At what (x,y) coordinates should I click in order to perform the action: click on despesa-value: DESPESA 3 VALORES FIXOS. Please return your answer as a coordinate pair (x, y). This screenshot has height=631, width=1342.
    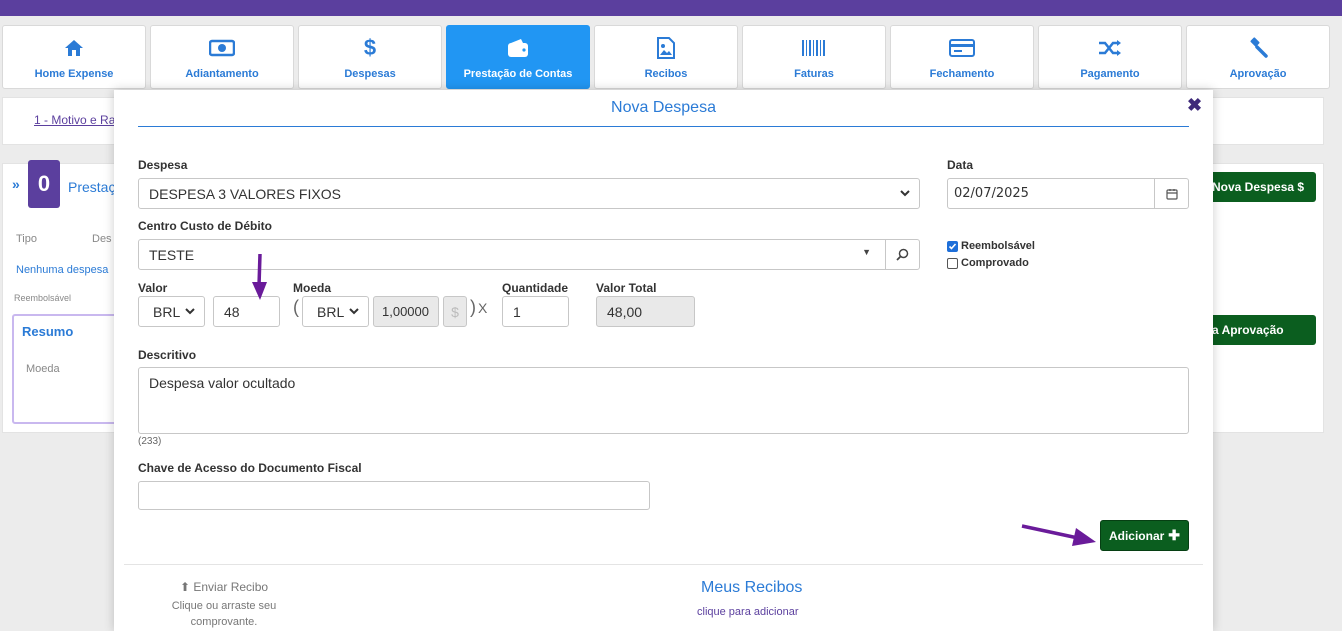
    Looking at the image, I should click on (245, 193).